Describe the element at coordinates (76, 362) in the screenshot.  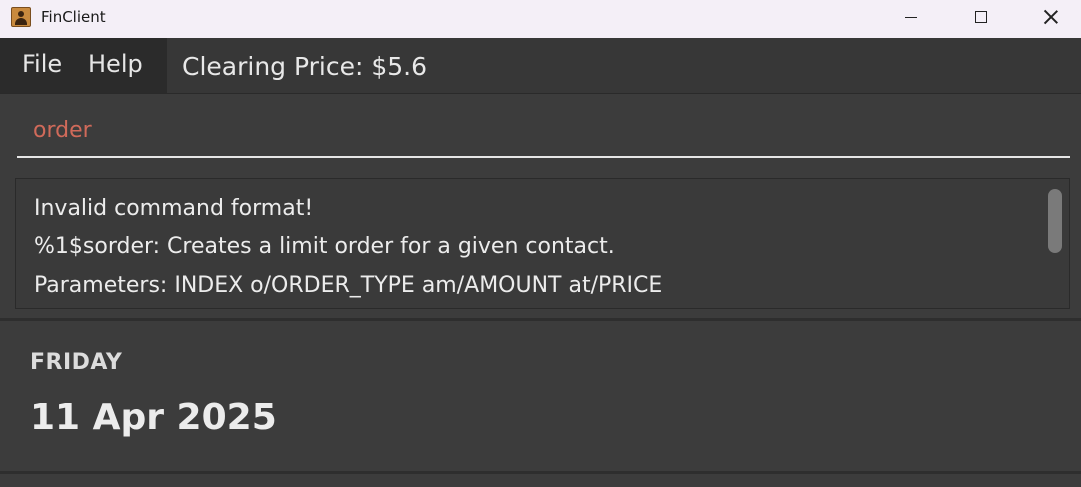
I see `day-of-week: FRIDAY` at that location.